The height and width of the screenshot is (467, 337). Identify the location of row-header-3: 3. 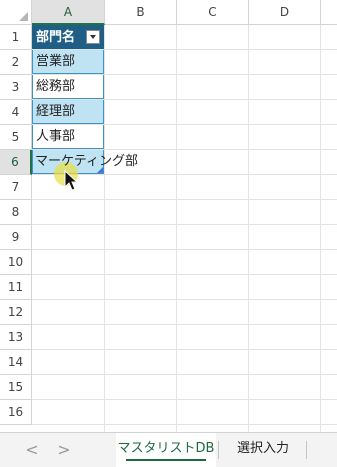
(16, 87).